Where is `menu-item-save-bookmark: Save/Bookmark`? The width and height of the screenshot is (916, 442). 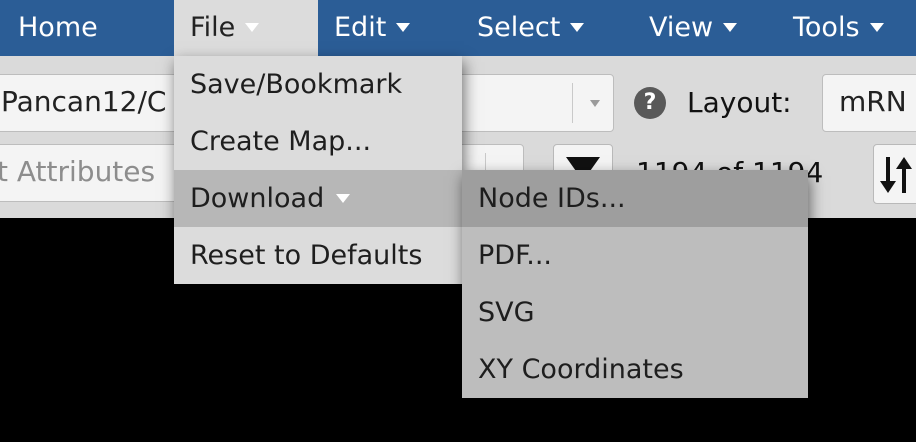 menu-item-save-bookmark: Save/Bookmark is located at coordinates (318, 84).